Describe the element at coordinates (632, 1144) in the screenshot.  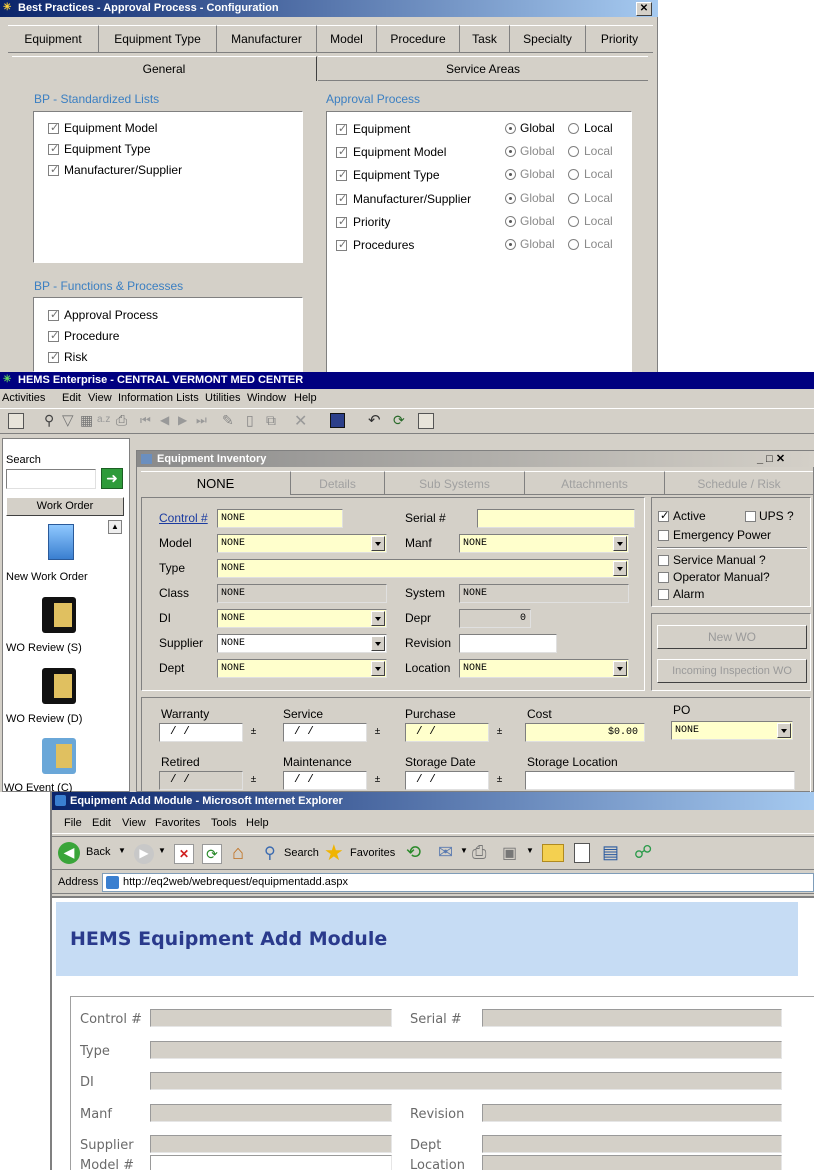
I see `dept-input` at that location.